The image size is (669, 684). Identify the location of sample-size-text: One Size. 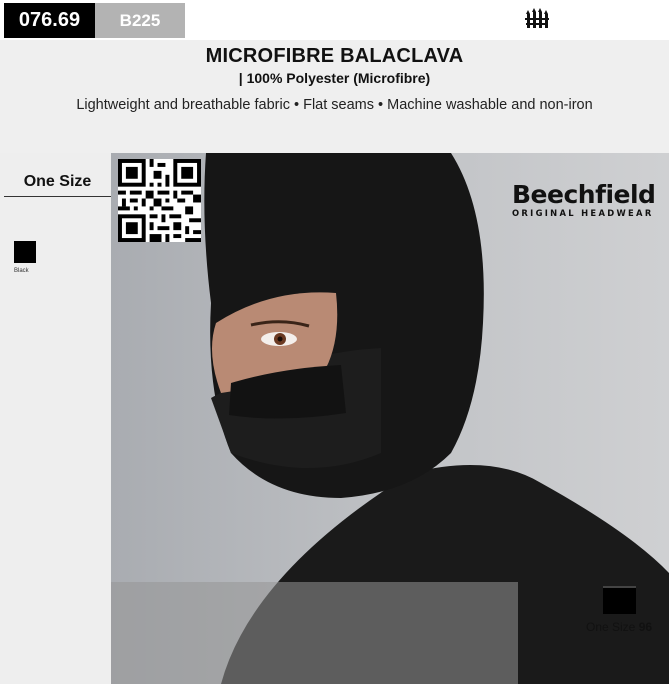
(611, 627).